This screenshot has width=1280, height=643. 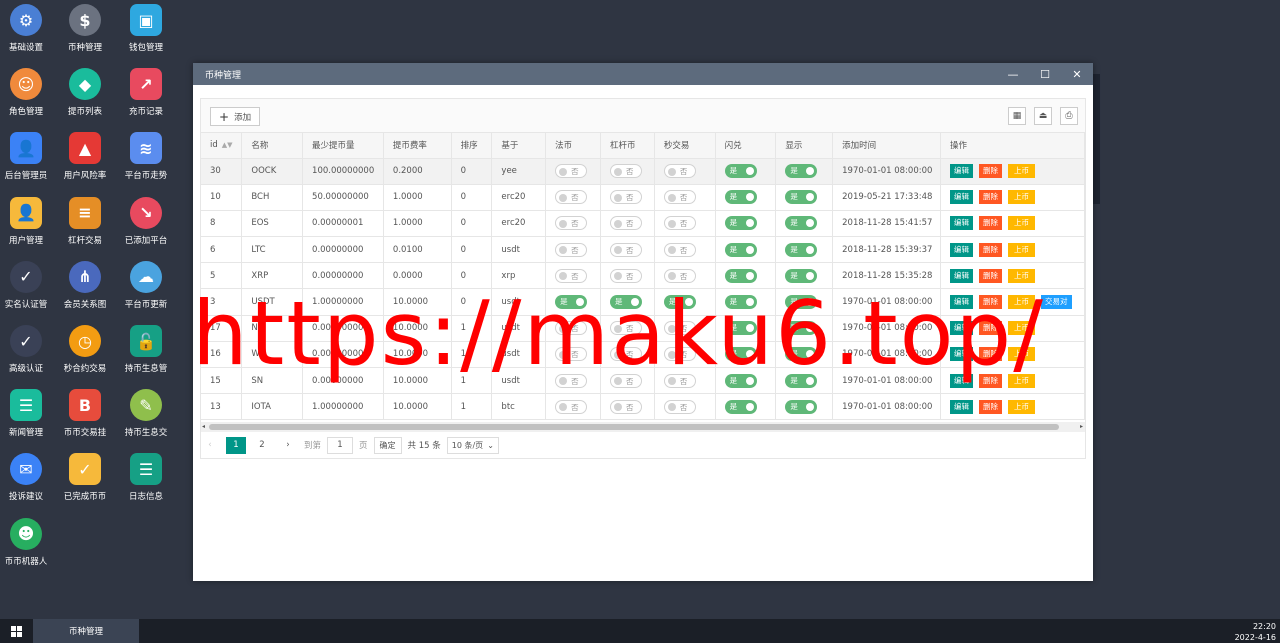 I want to click on desktop-icon-14: ☁ 平台币更新, so click(x=146, y=287).